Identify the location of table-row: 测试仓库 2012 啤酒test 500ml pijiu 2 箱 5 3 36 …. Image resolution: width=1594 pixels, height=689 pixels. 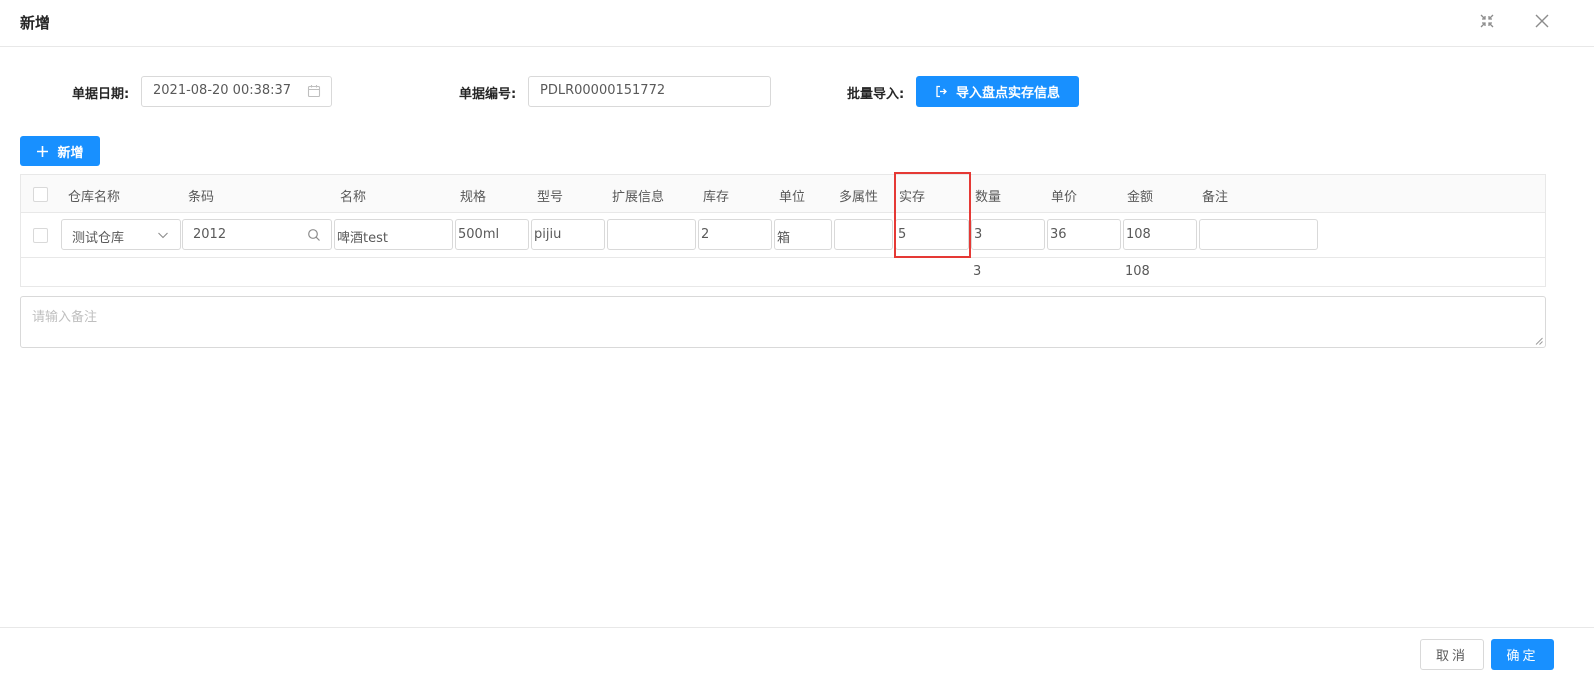
(783, 235).